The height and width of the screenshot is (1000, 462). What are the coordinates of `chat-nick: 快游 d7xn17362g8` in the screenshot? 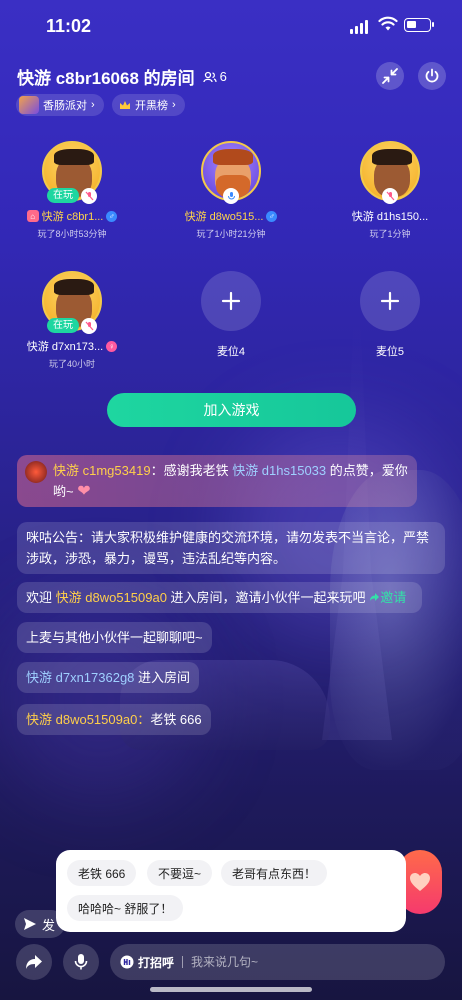 It's located at (80, 677).